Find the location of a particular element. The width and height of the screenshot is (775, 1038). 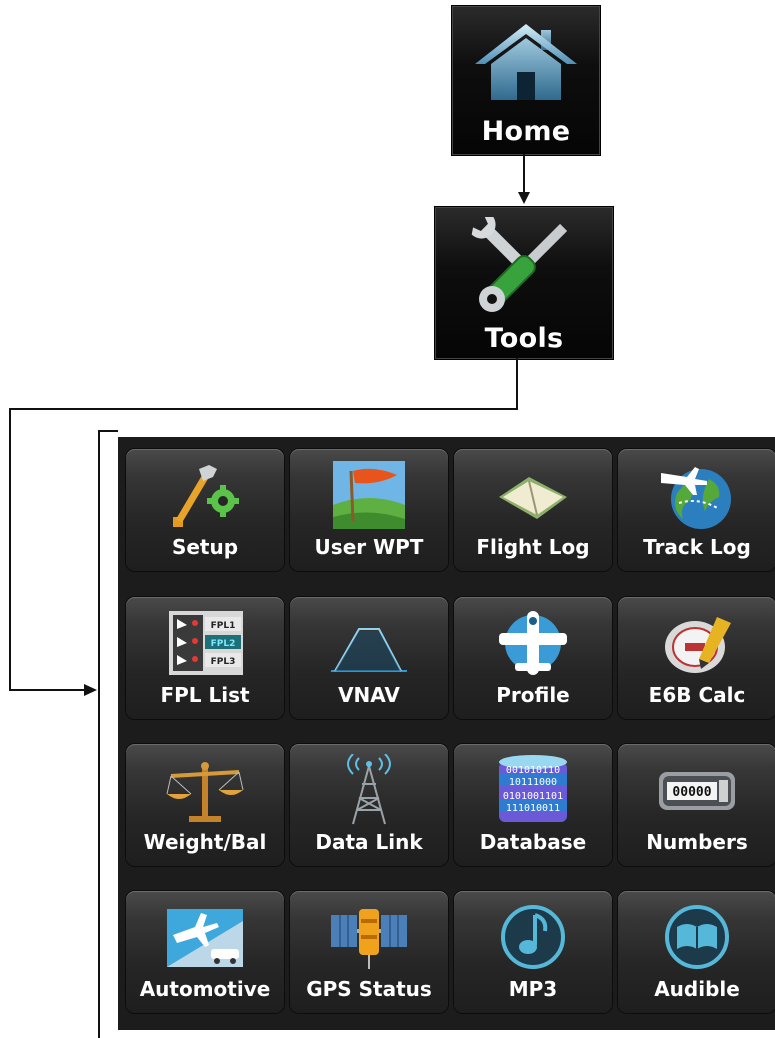

tile-weight-bal: Weight/Bal is located at coordinates (205, 805).